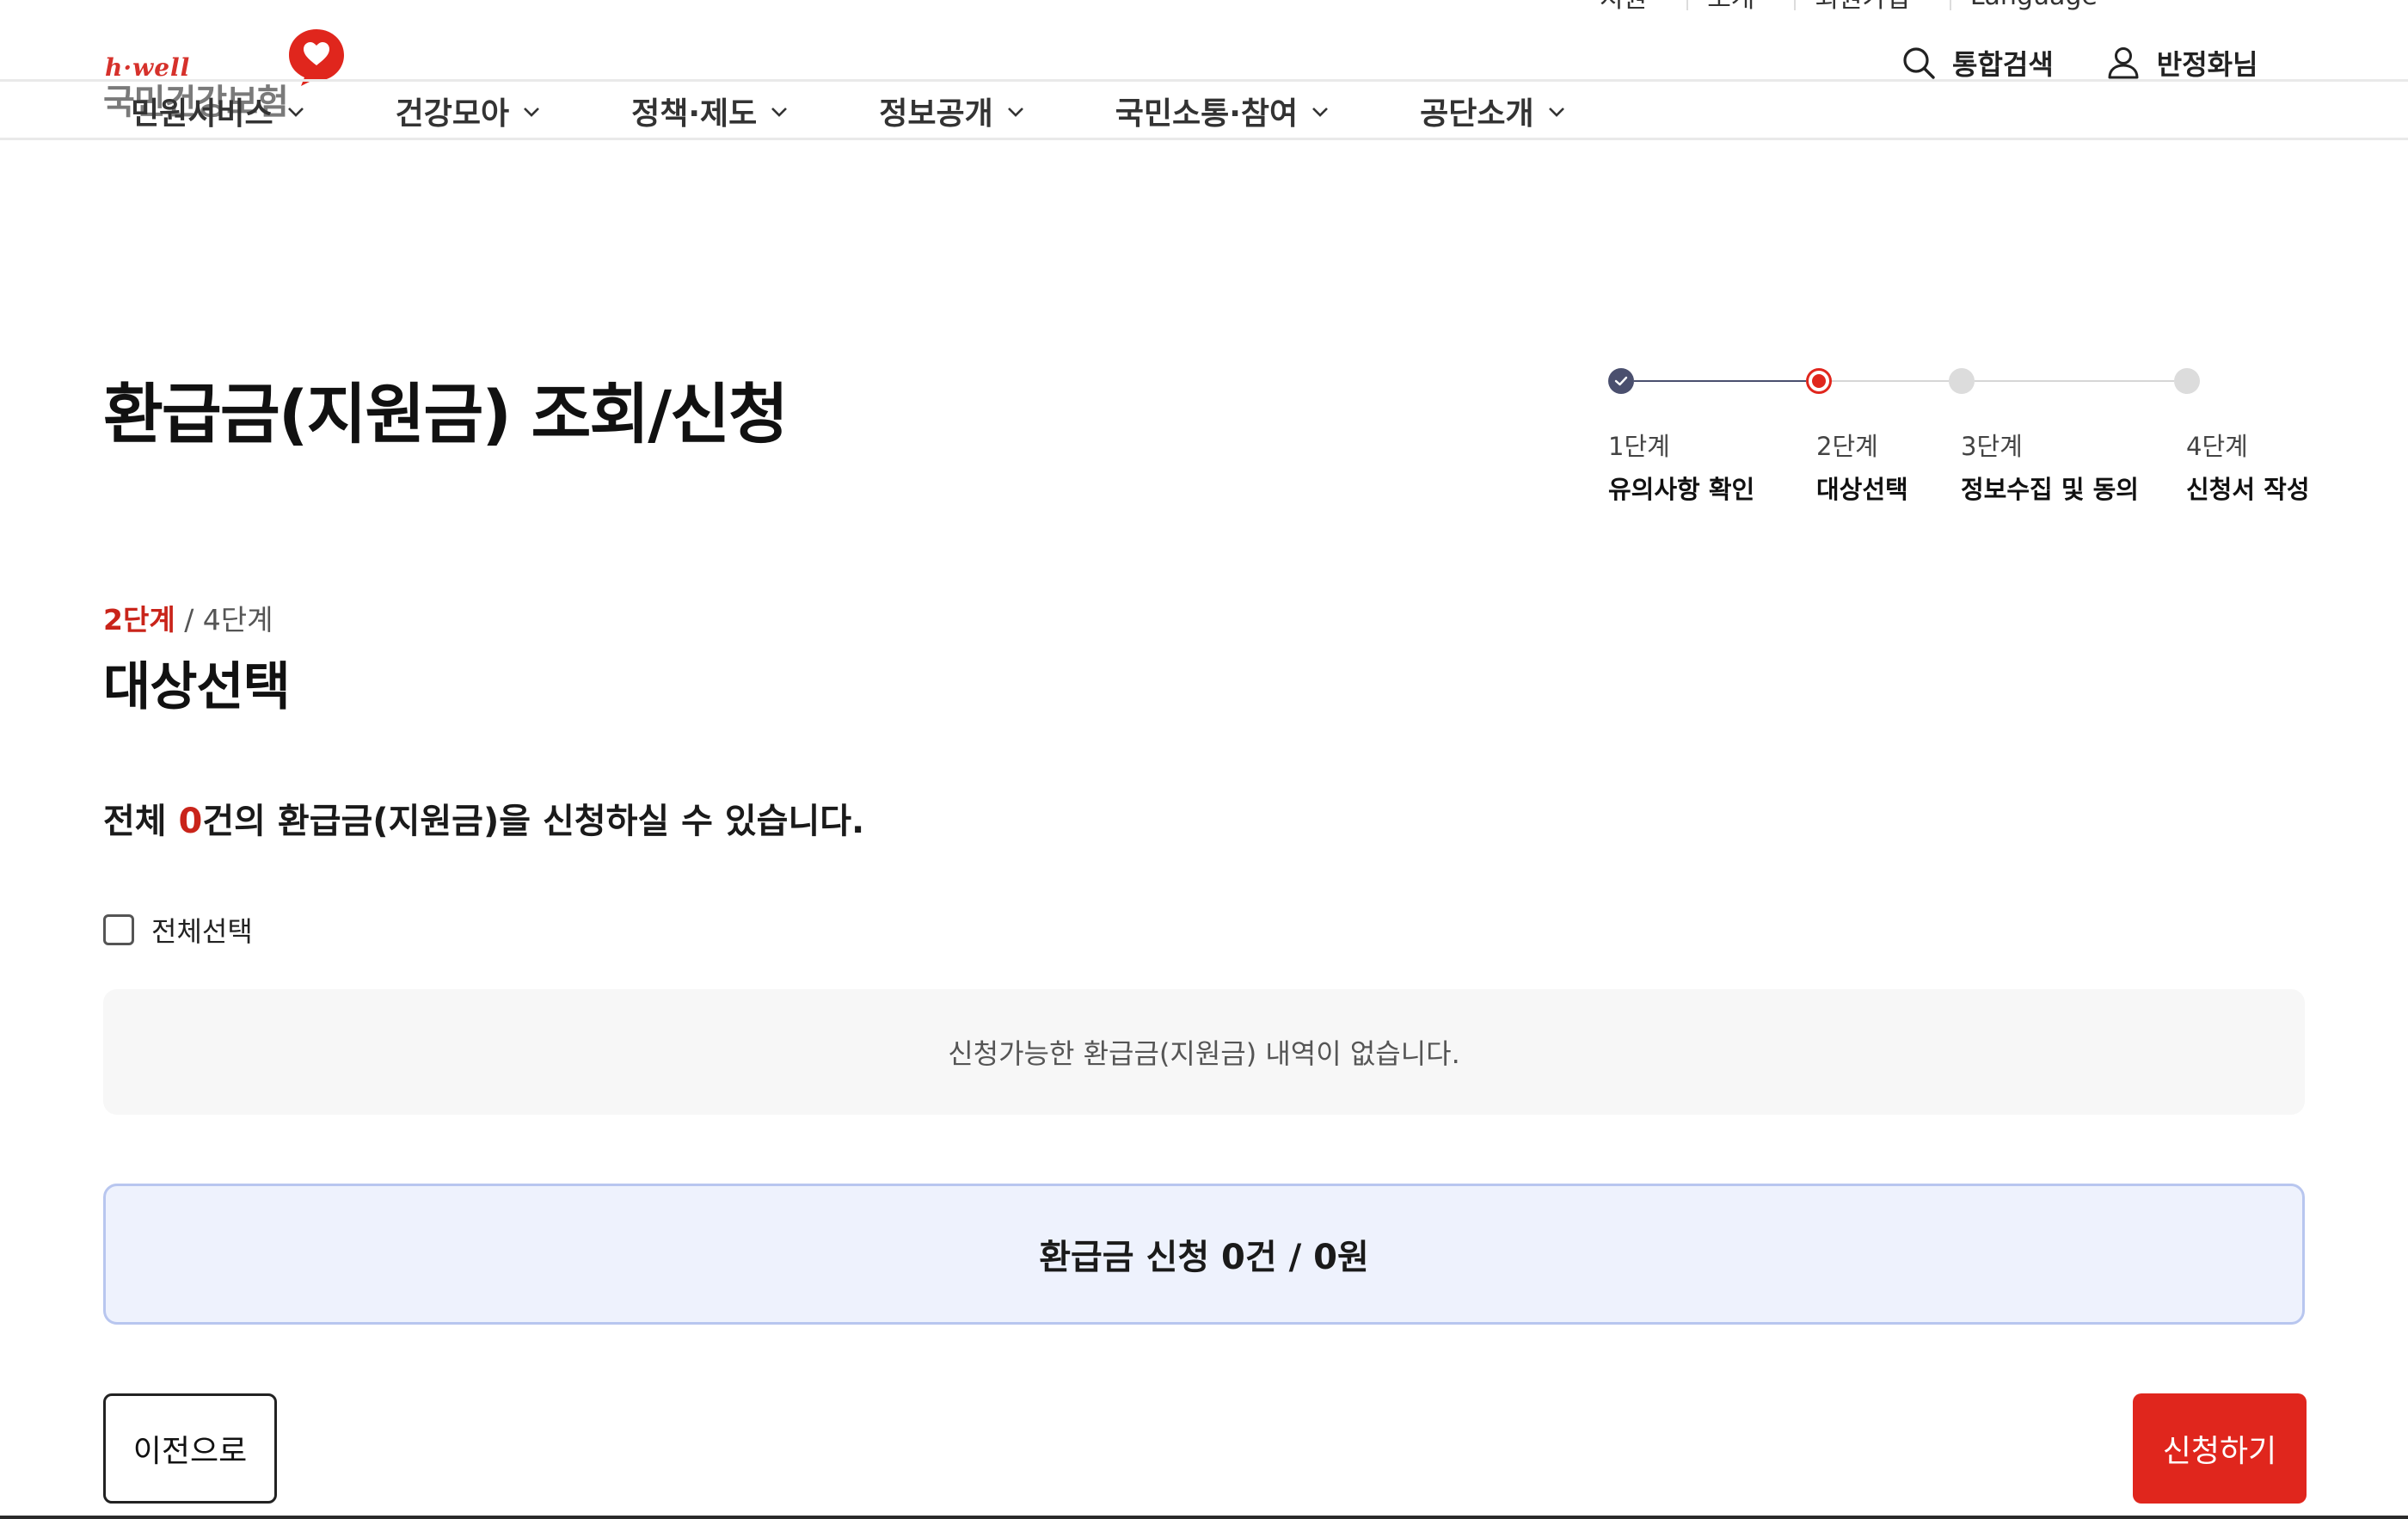  Describe the element at coordinates (446, 414) in the screenshot. I see `page-title: 환급금(지원금) 조회/신청` at that location.